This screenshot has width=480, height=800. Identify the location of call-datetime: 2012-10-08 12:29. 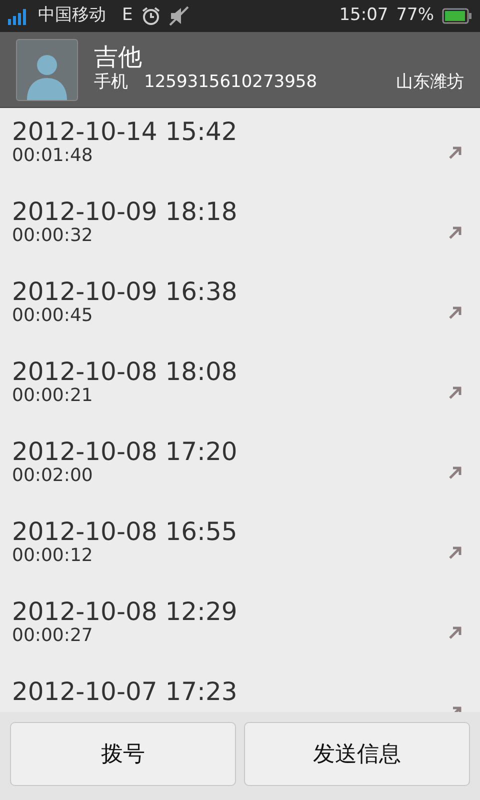
(125, 612).